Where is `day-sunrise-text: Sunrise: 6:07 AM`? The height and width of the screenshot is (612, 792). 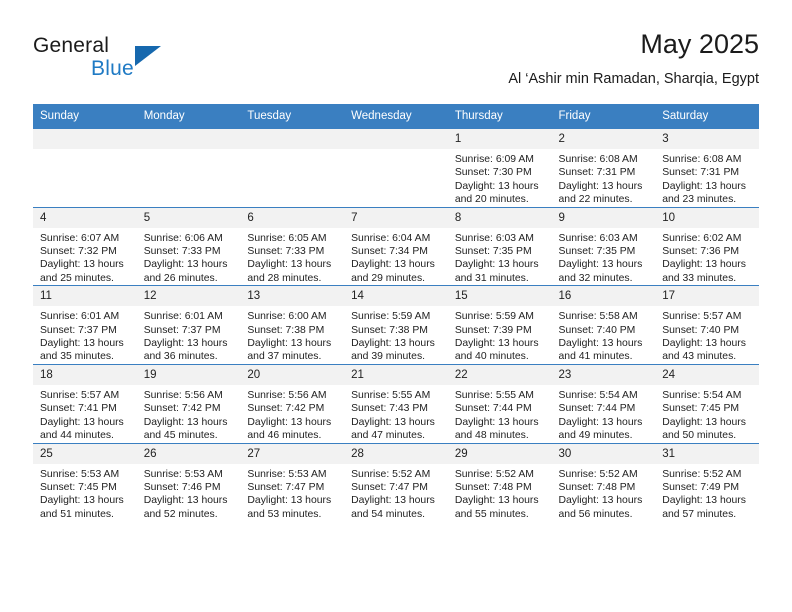
day-sunrise-text: Sunrise: 6:07 AM is located at coordinates (80, 238).